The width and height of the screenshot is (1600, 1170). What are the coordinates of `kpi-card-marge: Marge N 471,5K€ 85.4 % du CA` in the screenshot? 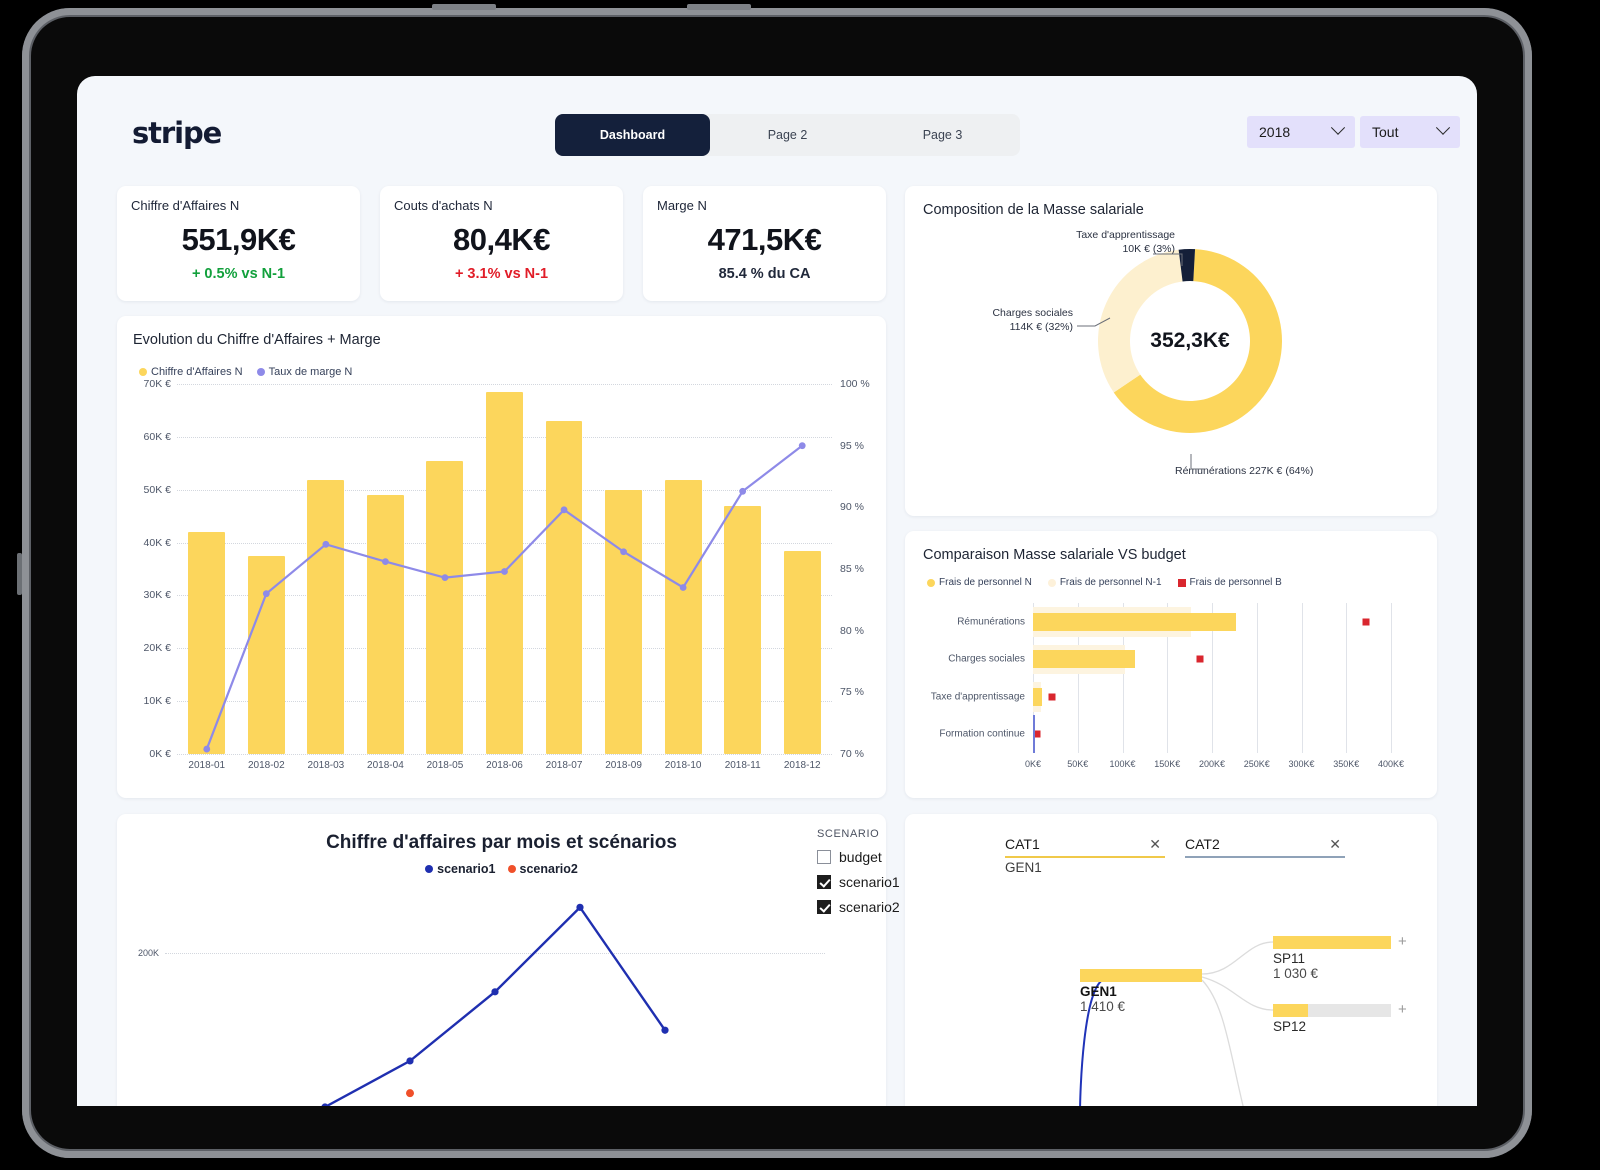 It's located at (764, 243).